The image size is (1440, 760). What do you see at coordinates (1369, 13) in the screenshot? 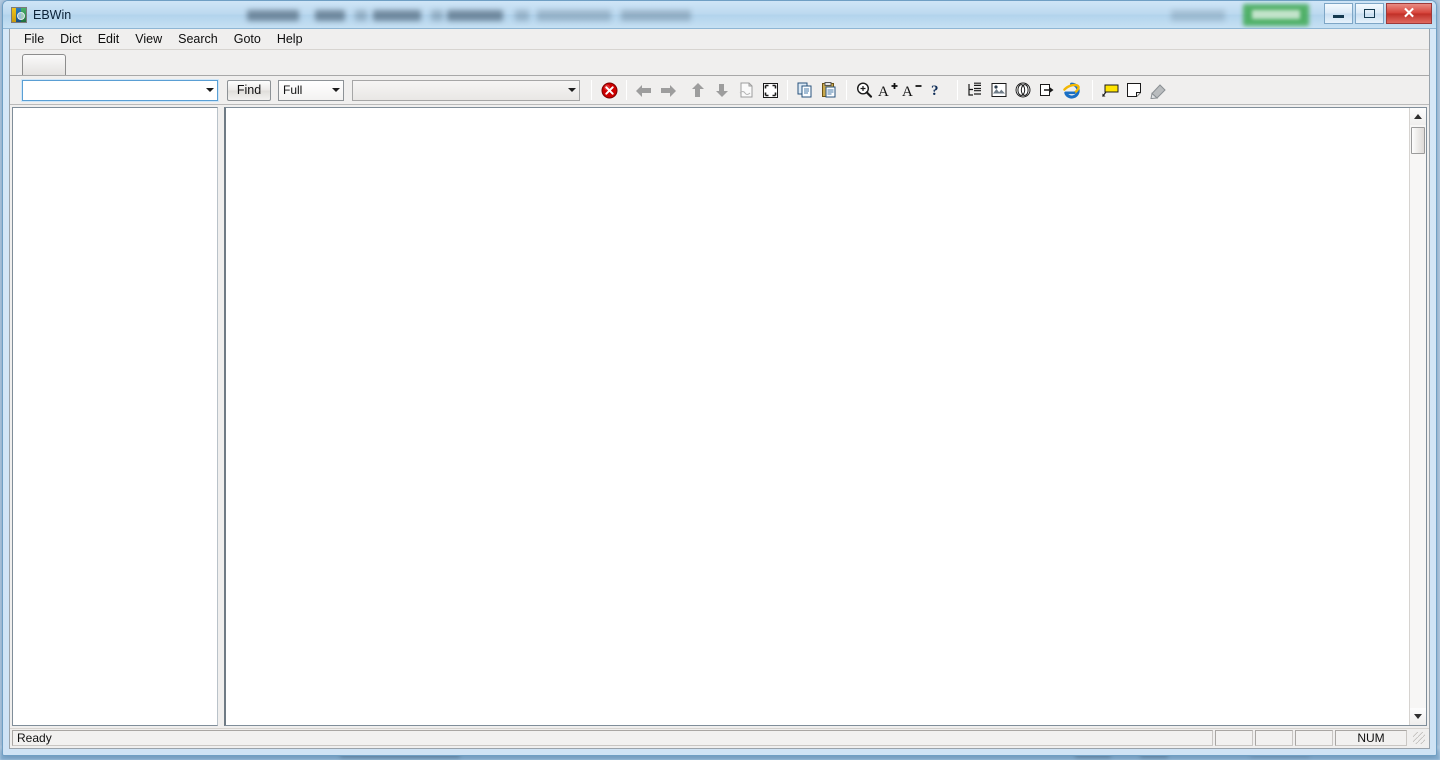
I see `maximize-button` at bounding box center [1369, 13].